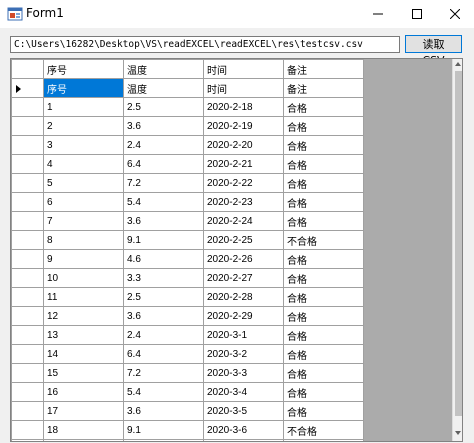 This screenshot has height=443, width=474. I want to click on table-row: 14 6.4 2020-3-2 合格, so click(187, 354).